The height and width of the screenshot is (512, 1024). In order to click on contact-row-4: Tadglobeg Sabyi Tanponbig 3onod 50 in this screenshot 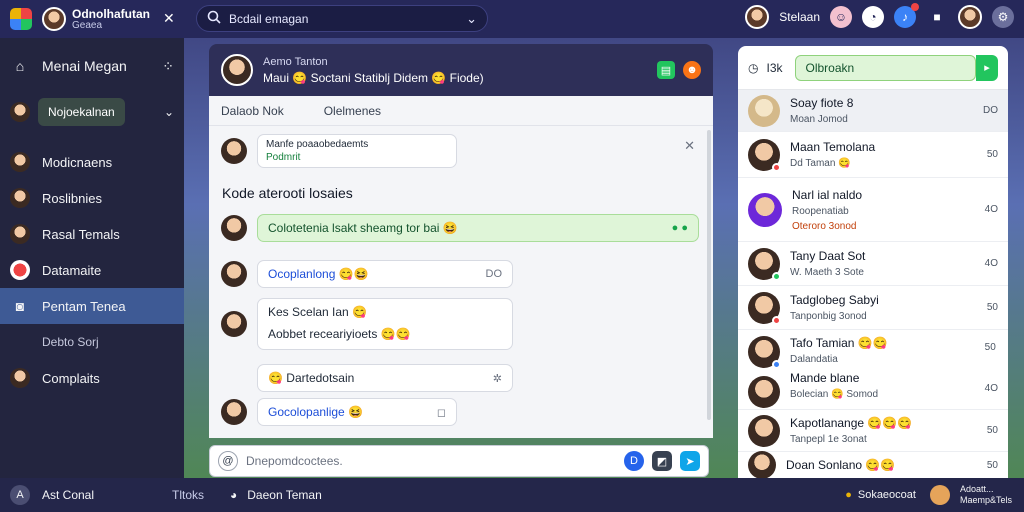, I will do `click(873, 308)`.